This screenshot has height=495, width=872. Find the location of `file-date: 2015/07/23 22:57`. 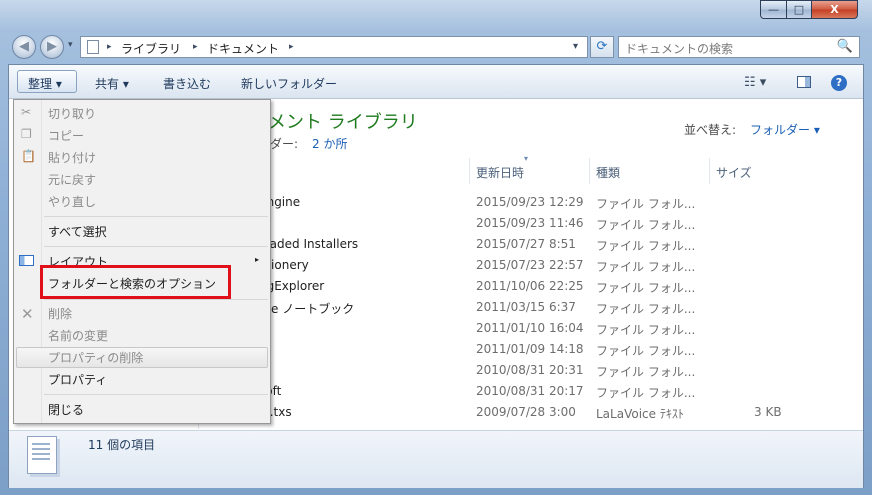

file-date: 2015/07/23 22:57 is located at coordinates (530, 265).